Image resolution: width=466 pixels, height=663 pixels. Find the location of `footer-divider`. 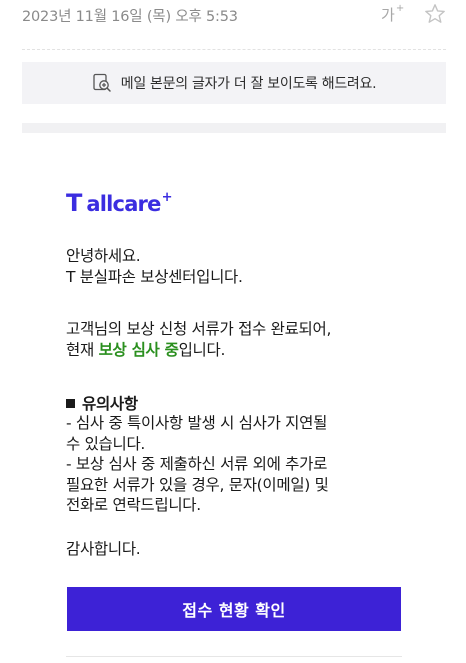

footer-divider is located at coordinates (234, 656).